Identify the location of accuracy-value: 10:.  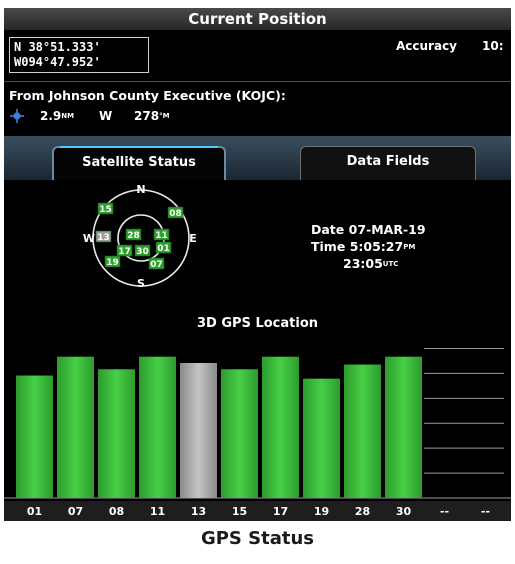
(493, 46).